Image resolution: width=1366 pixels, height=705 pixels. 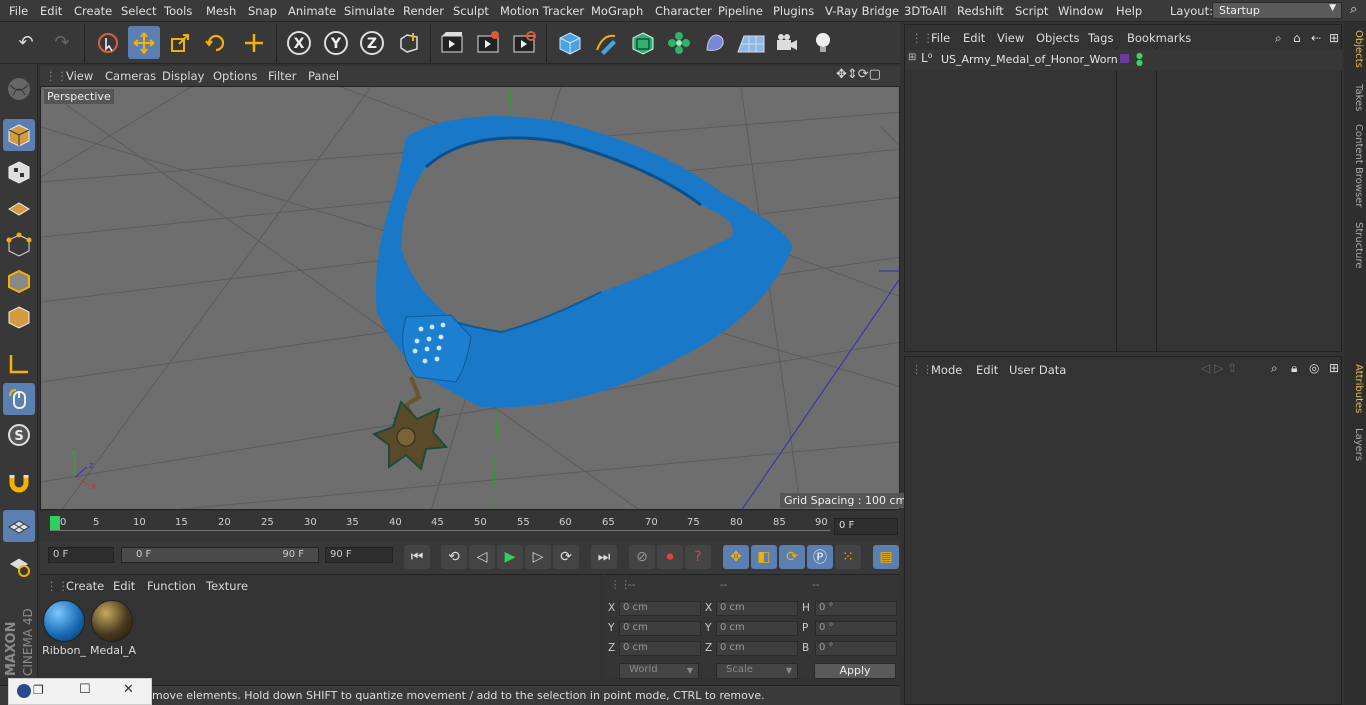 What do you see at coordinates (482, 557) in the screenshot?
I see `previous-frame-icon: ◁` at bounding box center [482, 557].